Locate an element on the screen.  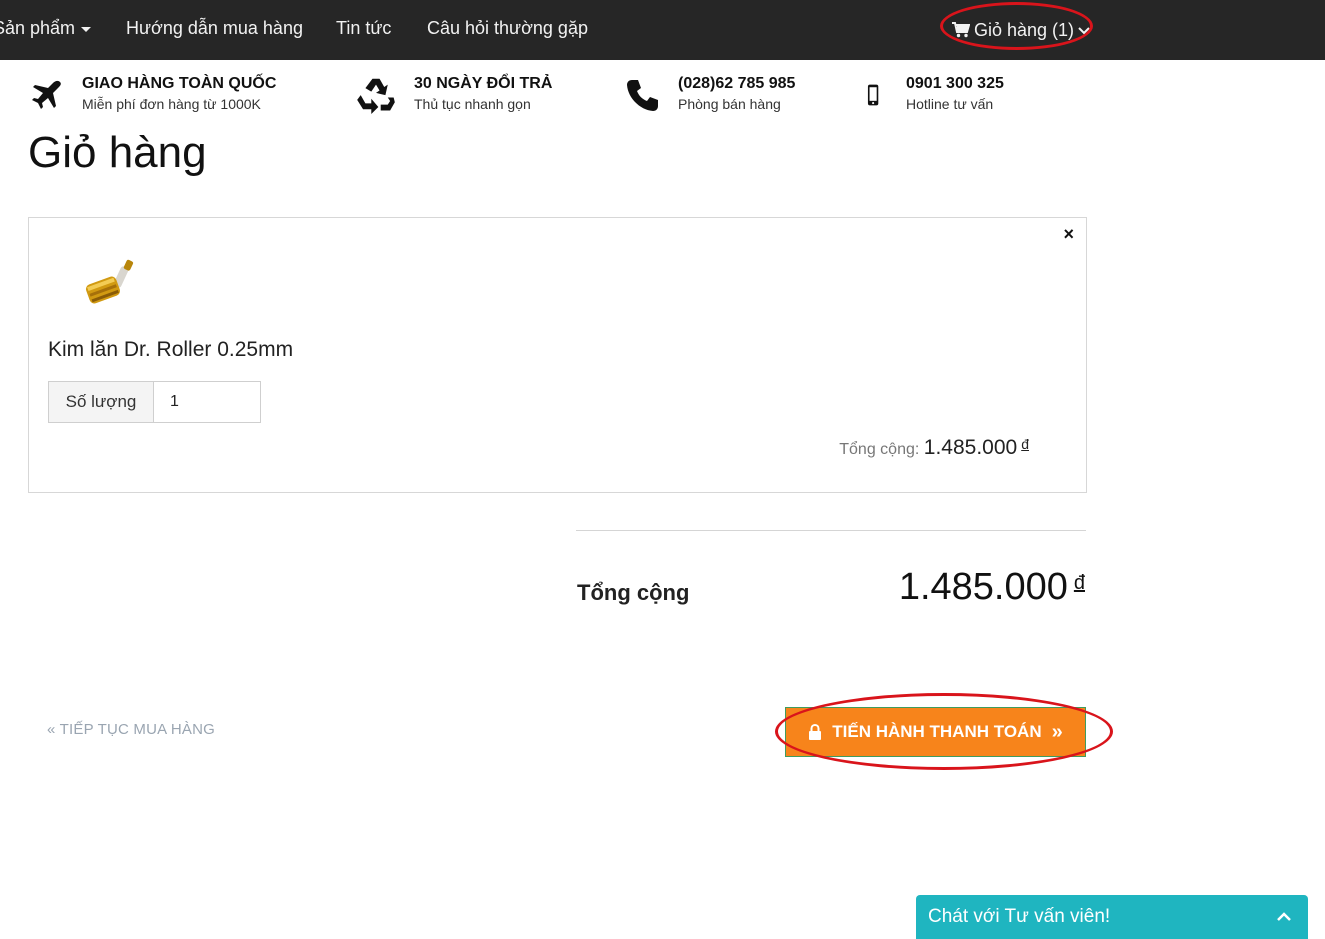
cart-nav-link: Giỏ hàng (1) is located at coordinates (1021, 30).